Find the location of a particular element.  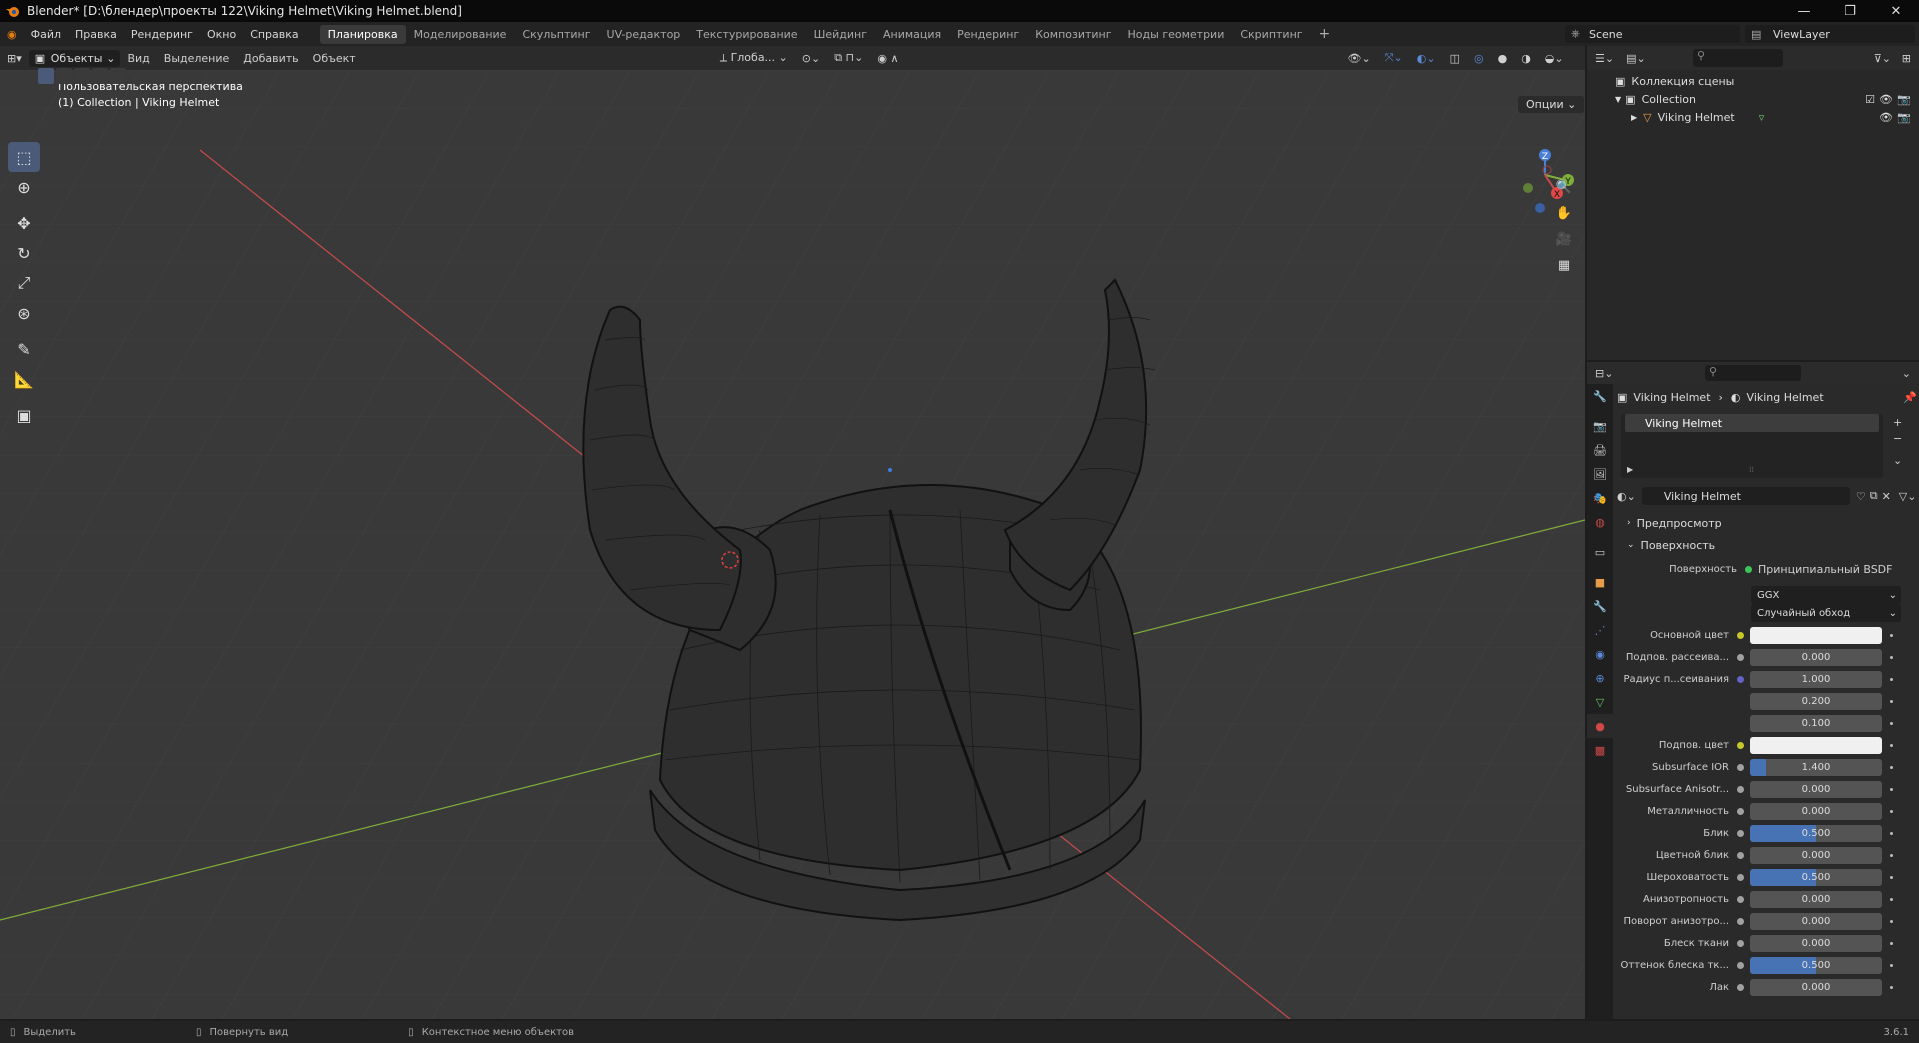

scene-tab-icon: 🎭 is located at coordinates (1600, 498).